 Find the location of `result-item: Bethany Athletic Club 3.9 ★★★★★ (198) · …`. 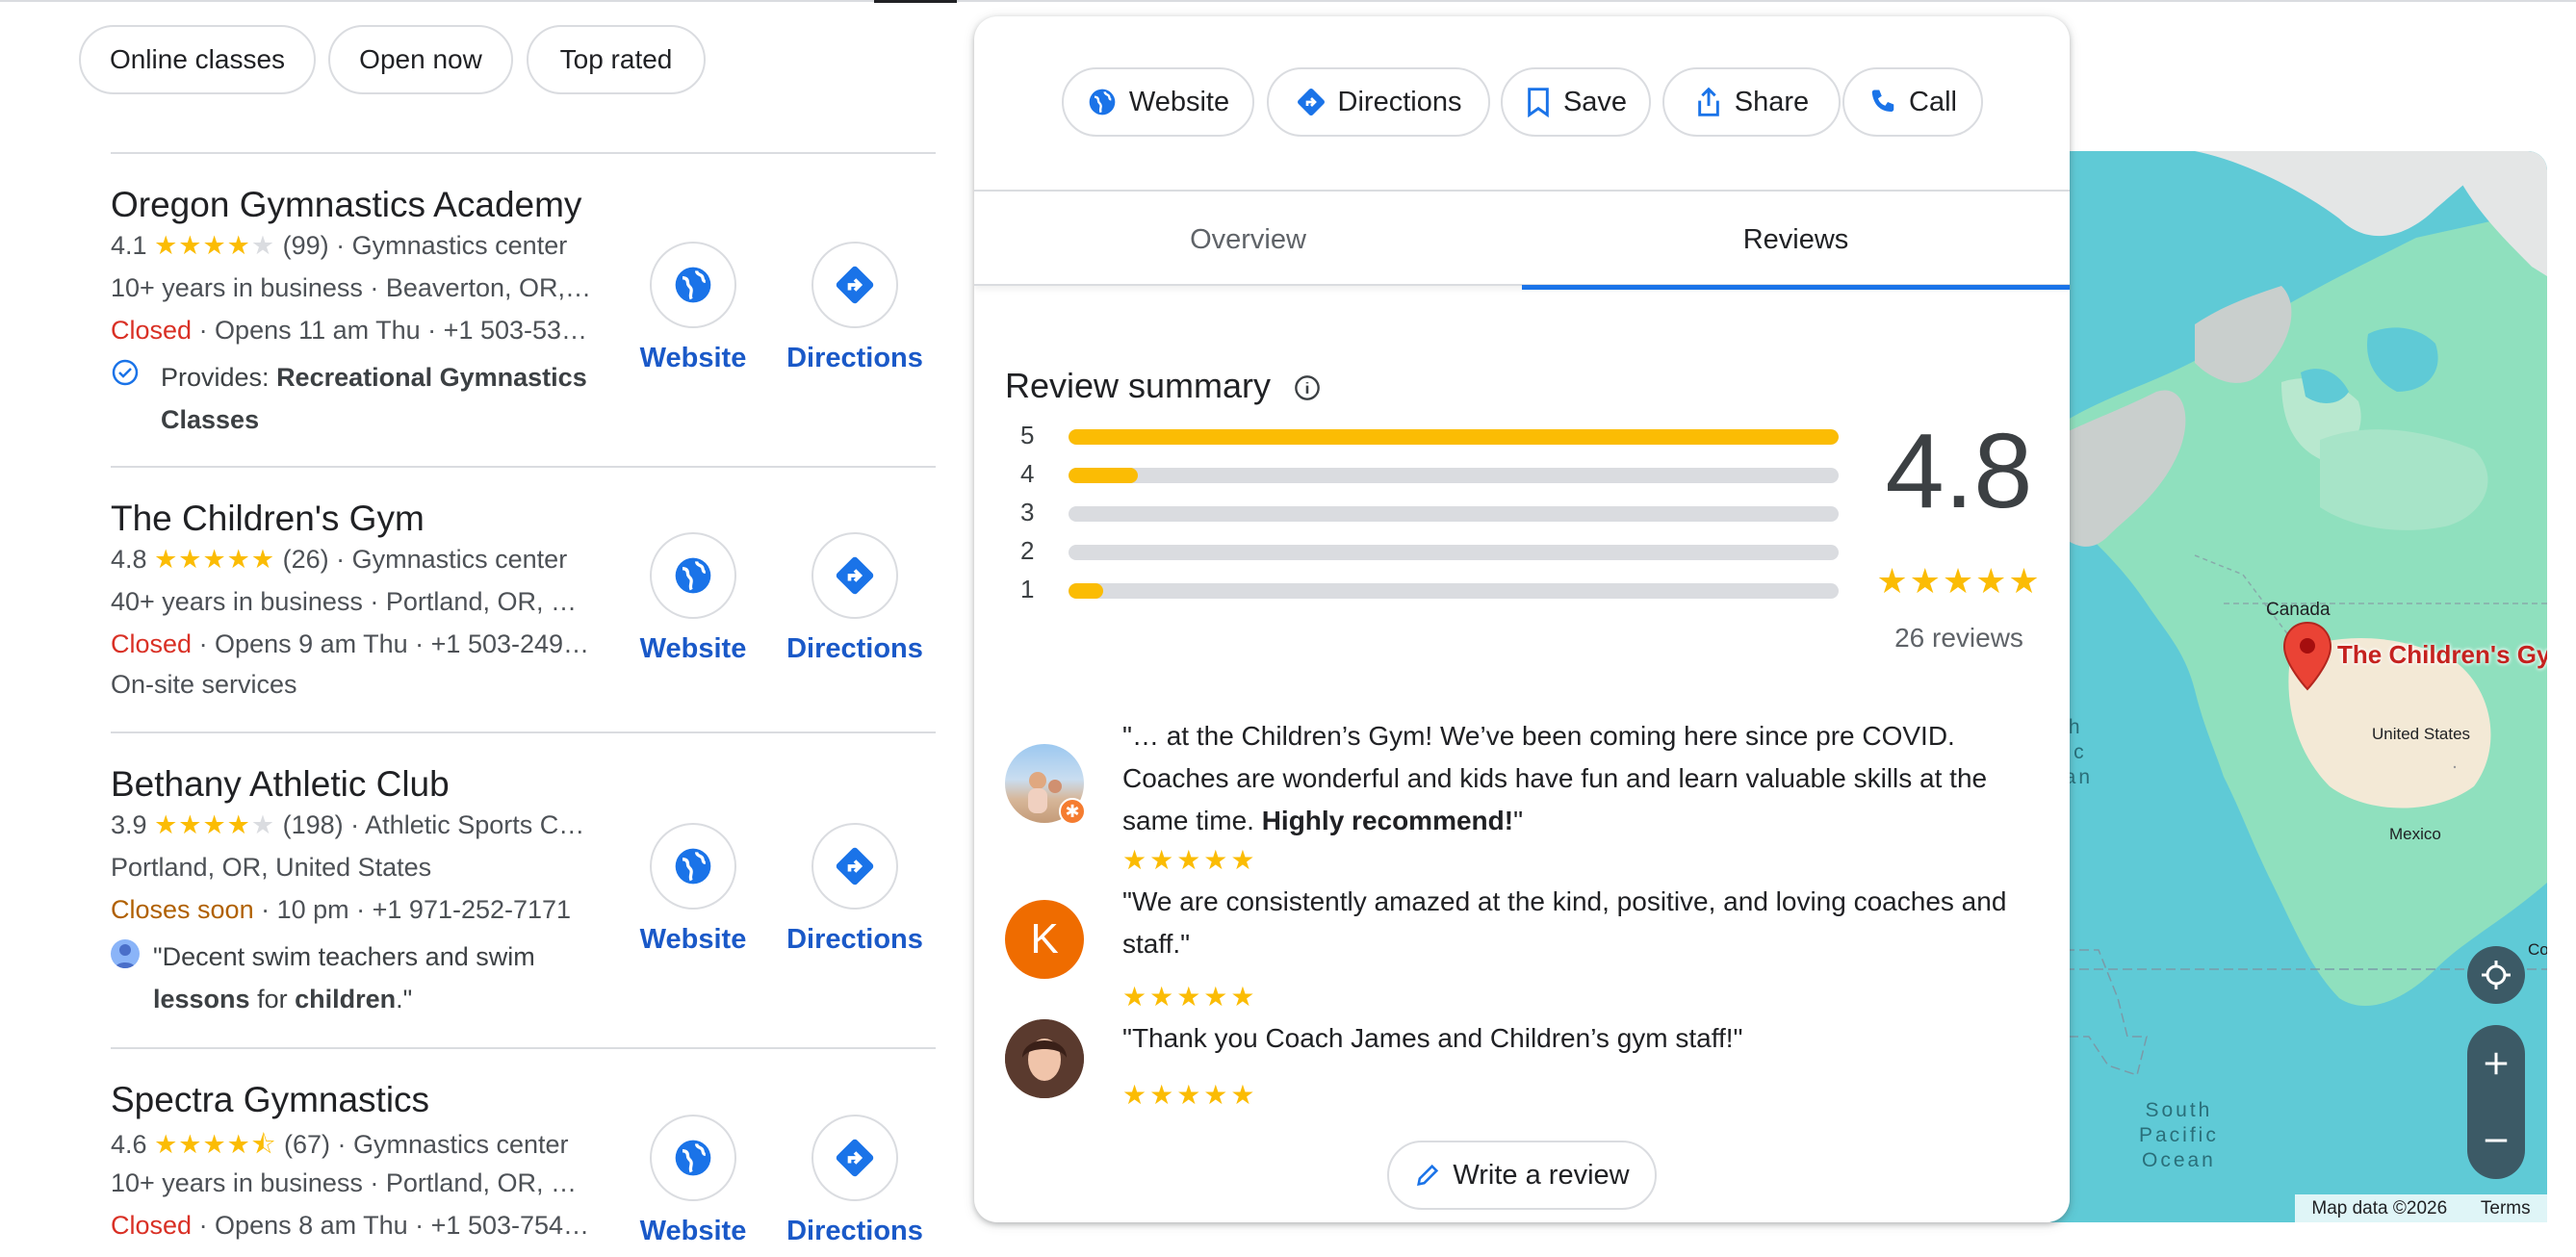

result-item: Bethany Athletic Club 3.9 ★★★★★ (198) · … is located at coordinates (523, 890).